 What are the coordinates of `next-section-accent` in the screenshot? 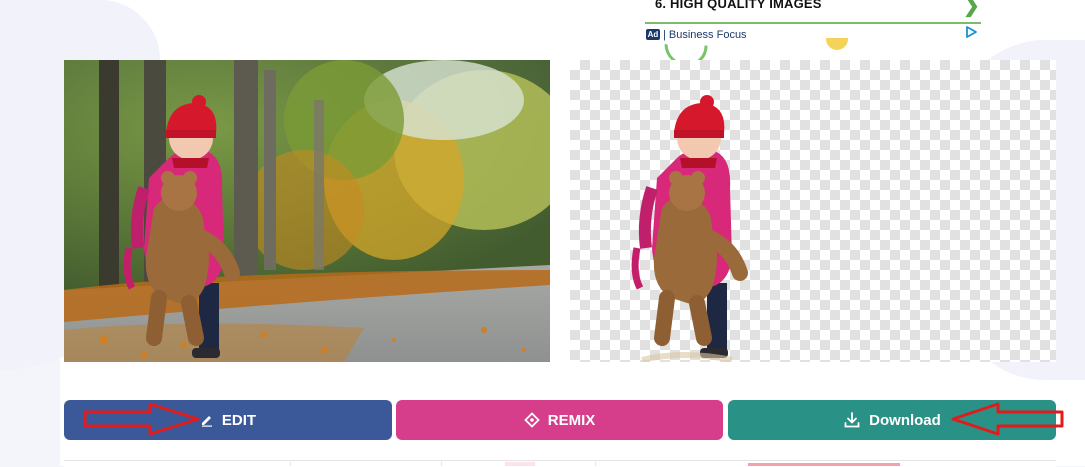 It's located at (520, 464).